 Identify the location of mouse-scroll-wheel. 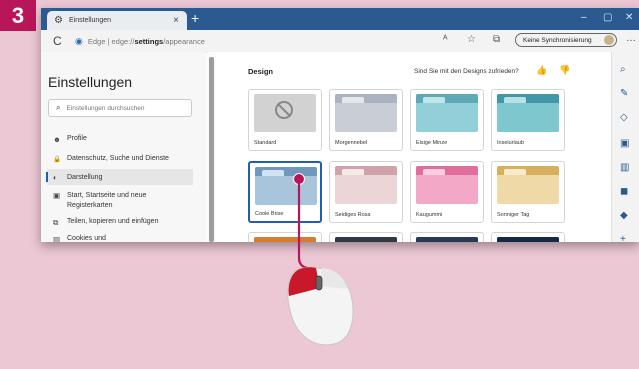
(319, 283).